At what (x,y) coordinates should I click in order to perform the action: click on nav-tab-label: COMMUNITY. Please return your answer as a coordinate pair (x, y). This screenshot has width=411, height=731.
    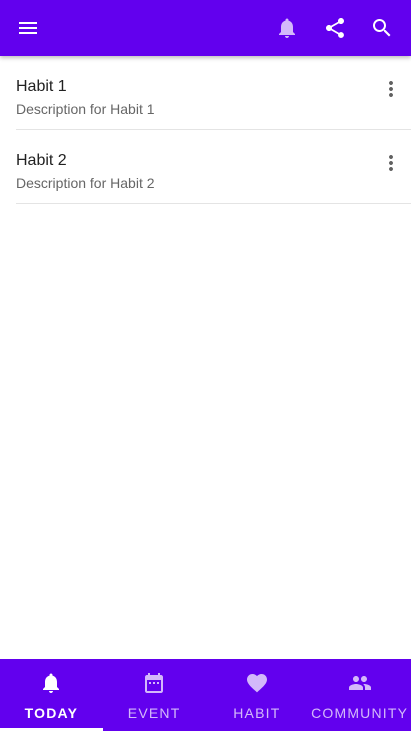
    Looking at the image, I should click on (360, 713).